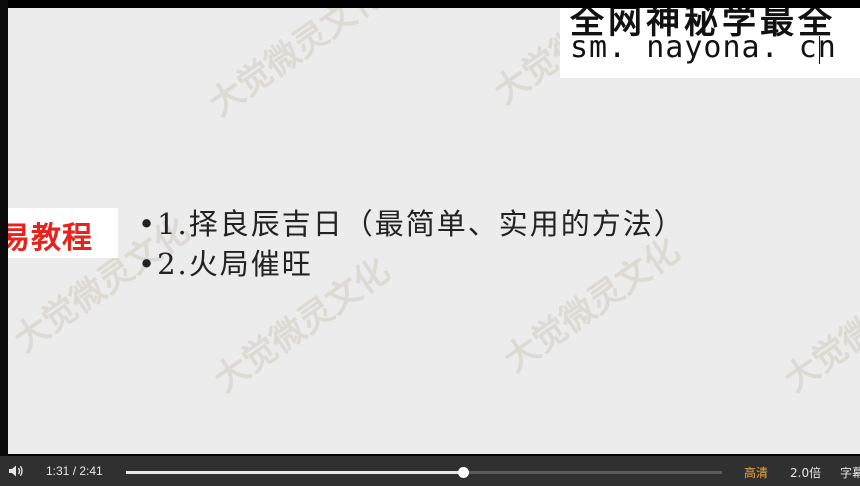  What do you see at coordinates (805, 472) in the screenshot?
I see `speed-button: 2.0倍` at bounding box center [805, 472].